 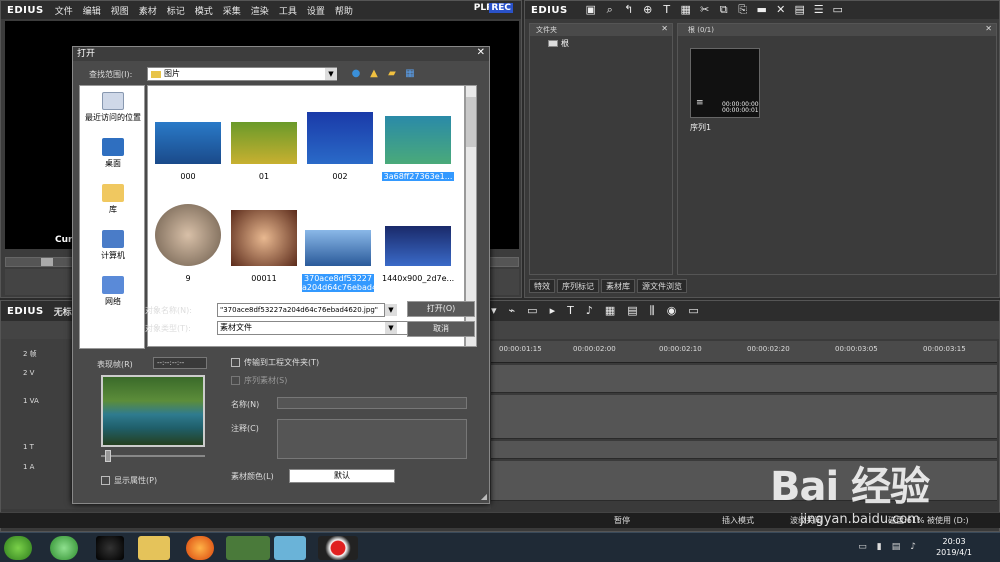 What do you see at coordinates (113, 199) in the screenshot?
I see `place-library: 库` at bounding box center [113, 199].